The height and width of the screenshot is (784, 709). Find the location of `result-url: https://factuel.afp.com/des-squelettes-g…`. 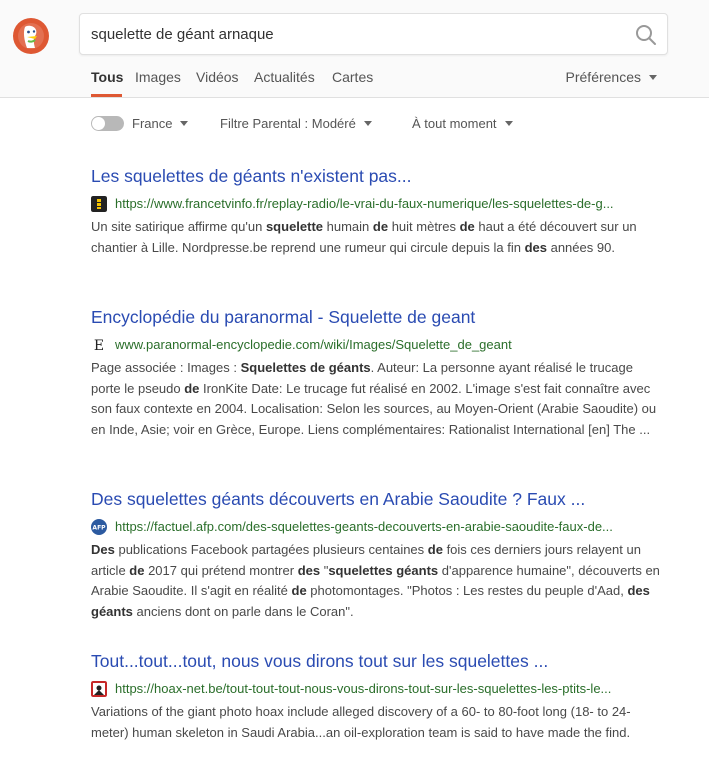

result-url: https://factuel.afp.com/des-squelettes-g… is located at coordinates (389, 526).